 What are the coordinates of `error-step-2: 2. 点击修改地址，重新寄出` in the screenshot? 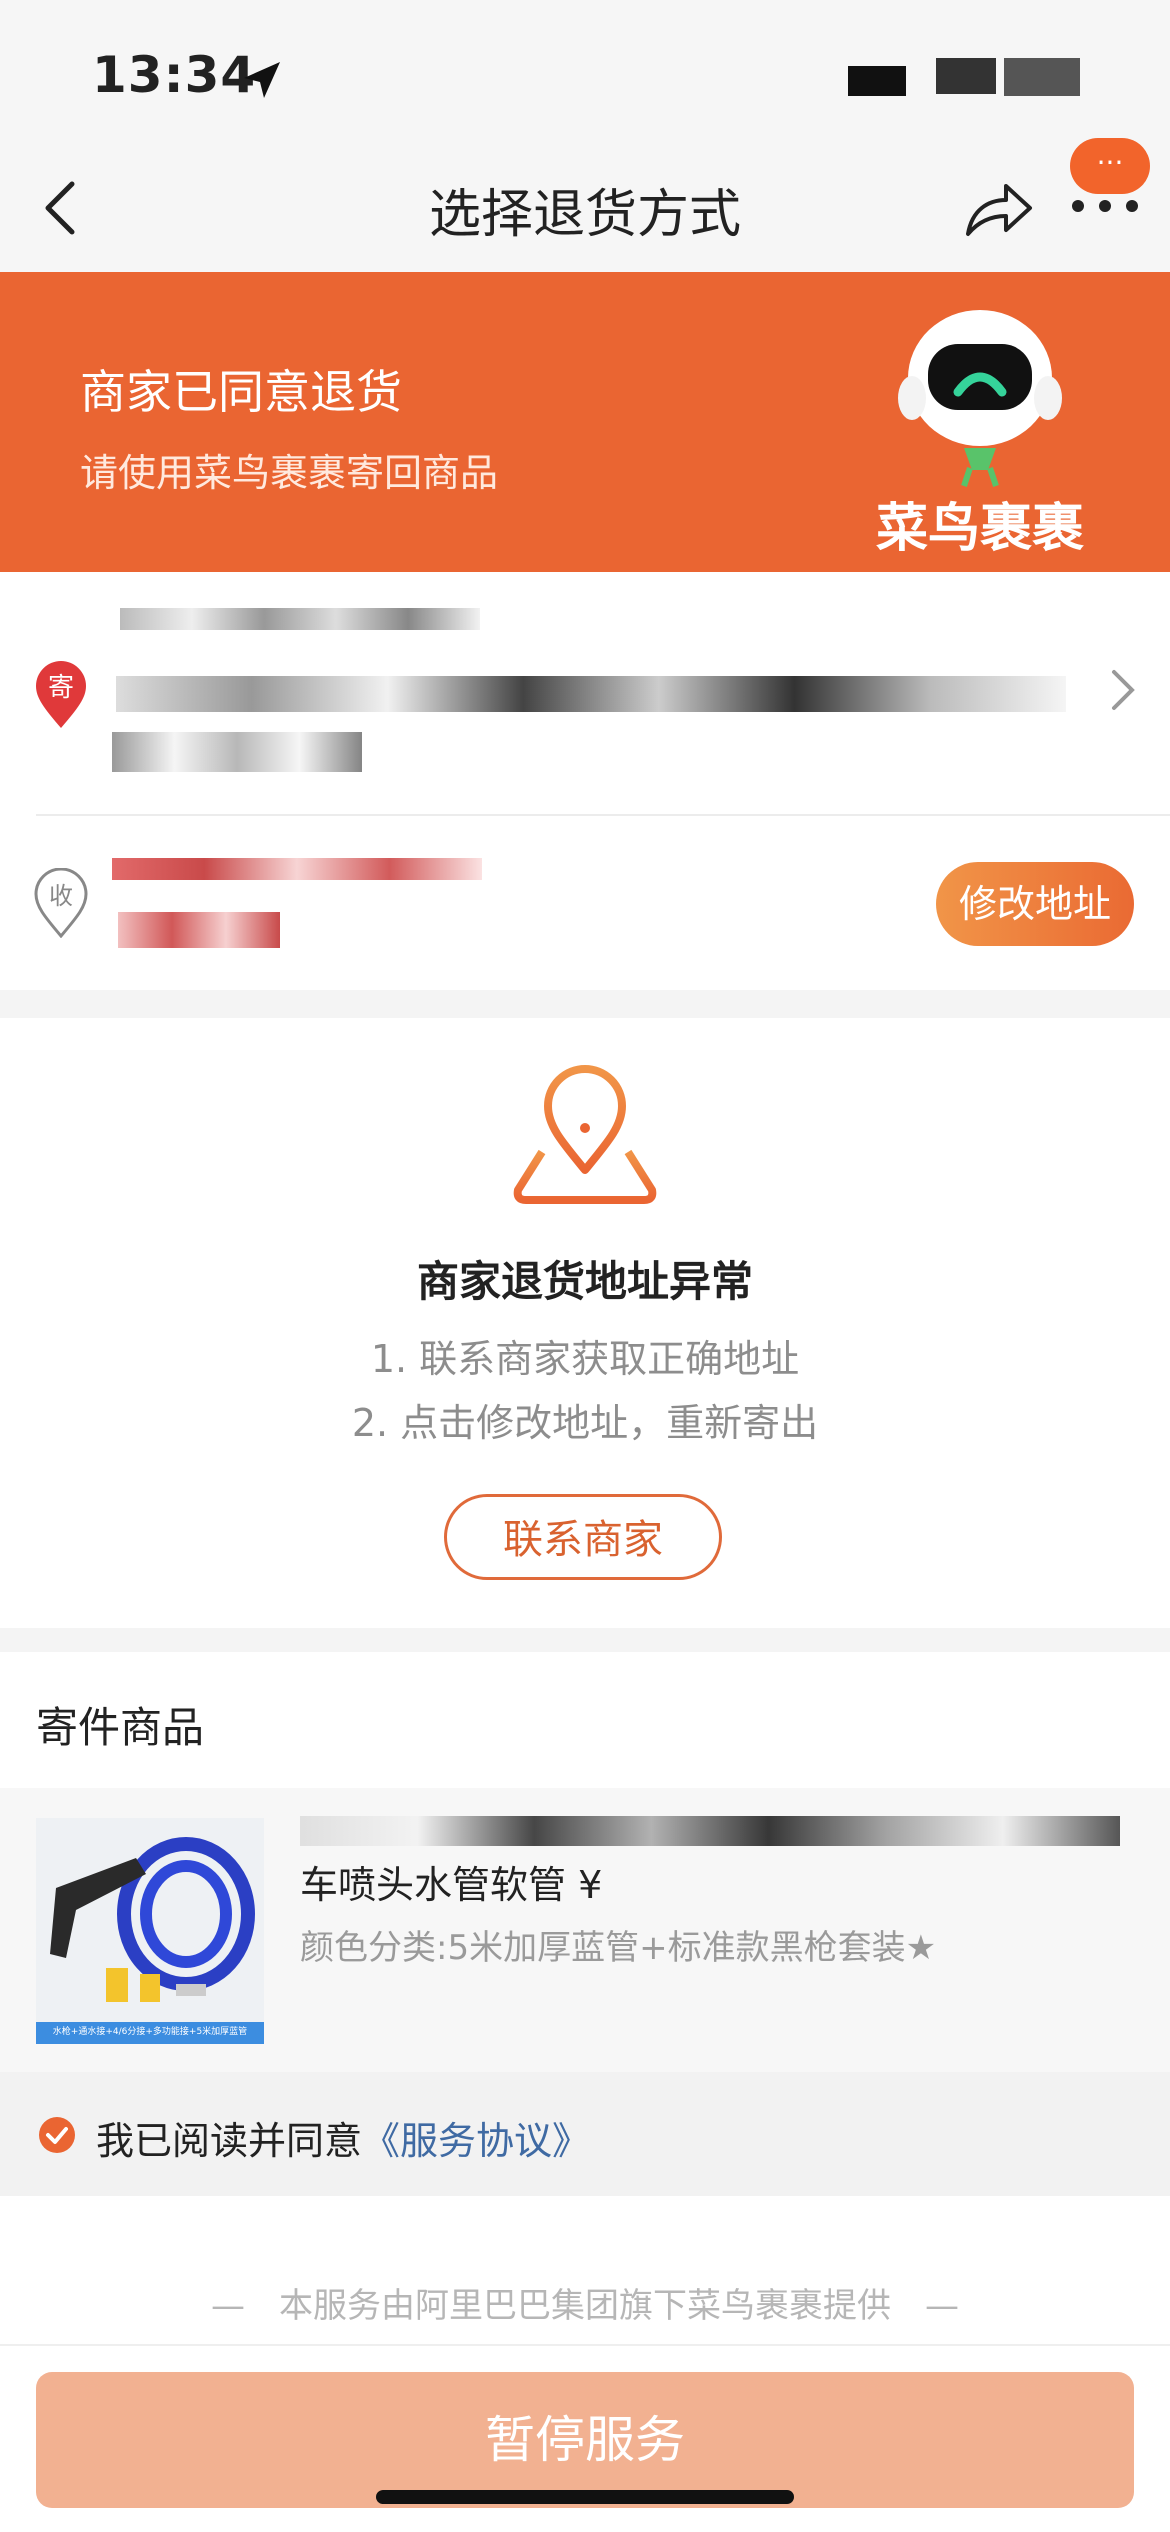 It's located at (585, 1423).